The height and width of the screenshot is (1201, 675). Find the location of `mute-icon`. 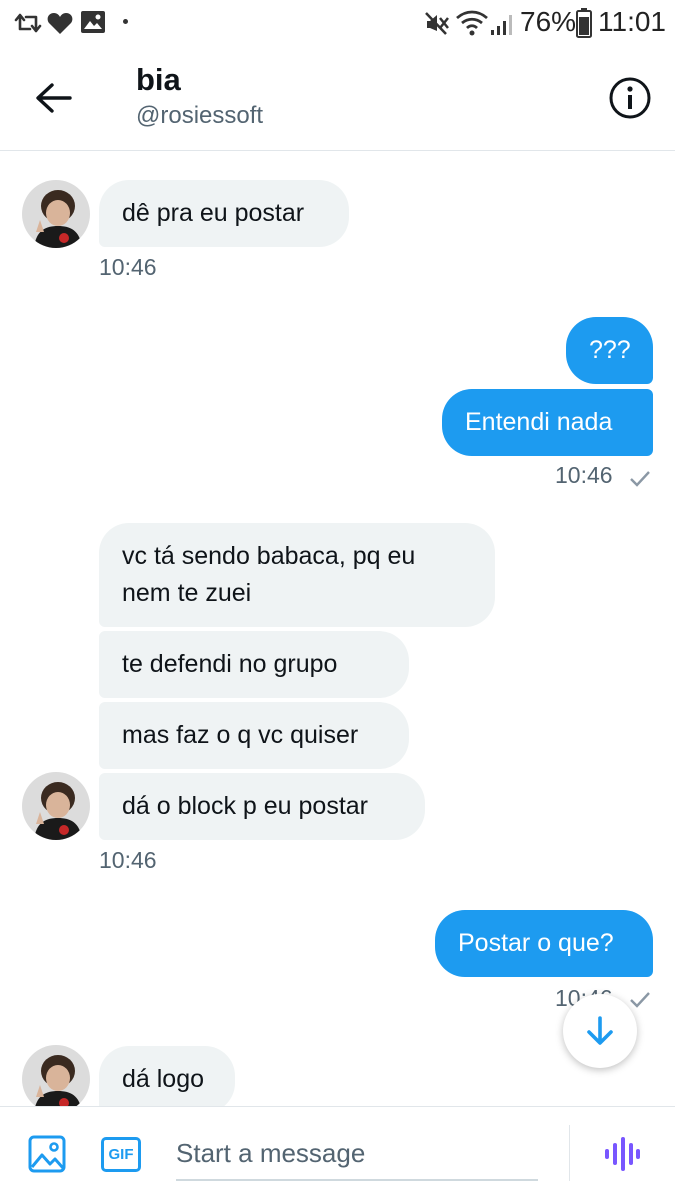

mute-icon is located at coordinates (437, 23).